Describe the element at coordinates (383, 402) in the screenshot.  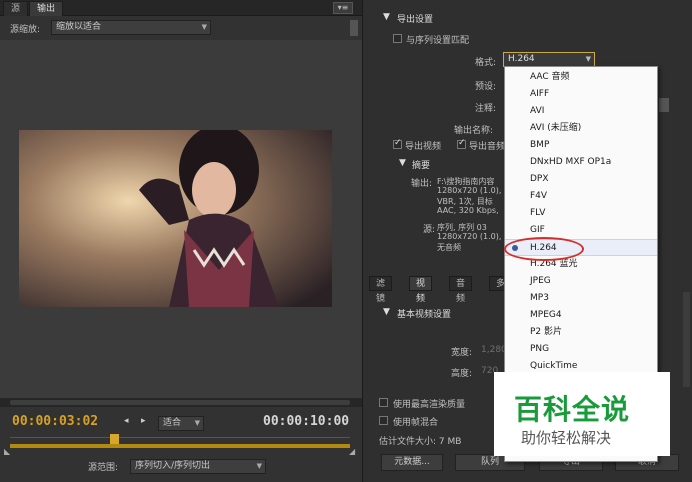
I see `max-render-checkbox` at that location.